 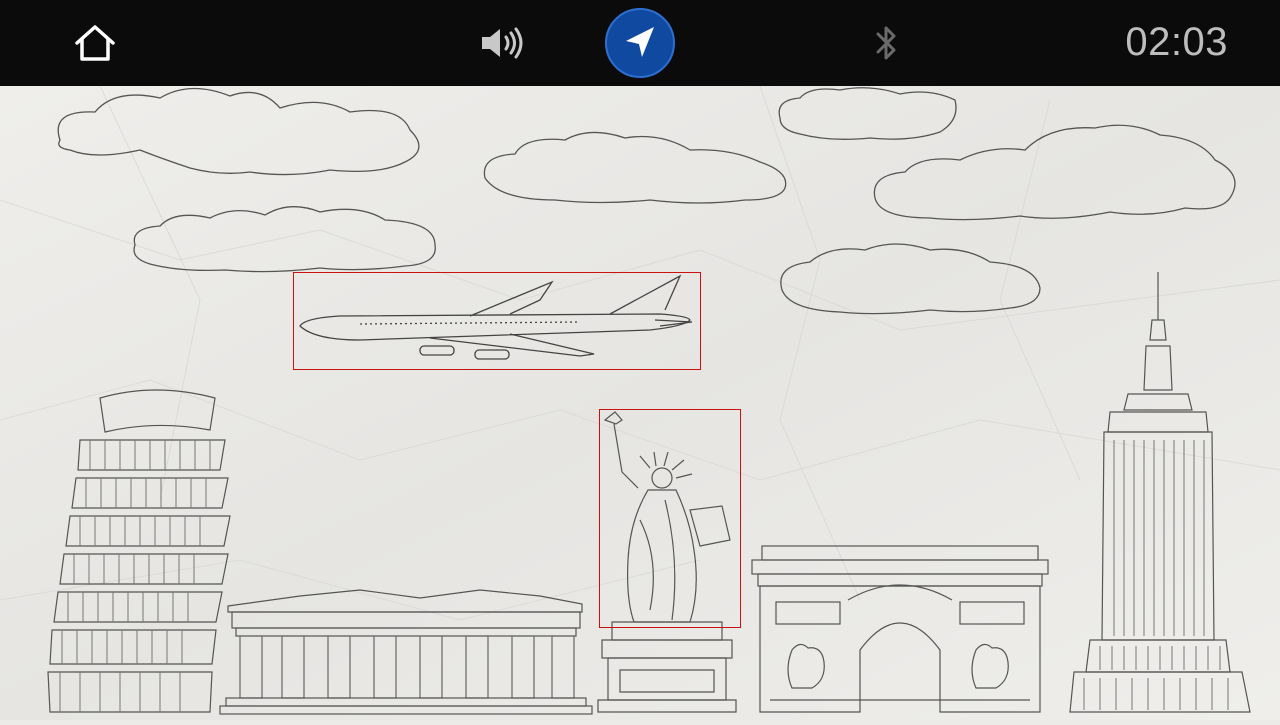 I want to click on volume-button, so click(x=502, y=43).